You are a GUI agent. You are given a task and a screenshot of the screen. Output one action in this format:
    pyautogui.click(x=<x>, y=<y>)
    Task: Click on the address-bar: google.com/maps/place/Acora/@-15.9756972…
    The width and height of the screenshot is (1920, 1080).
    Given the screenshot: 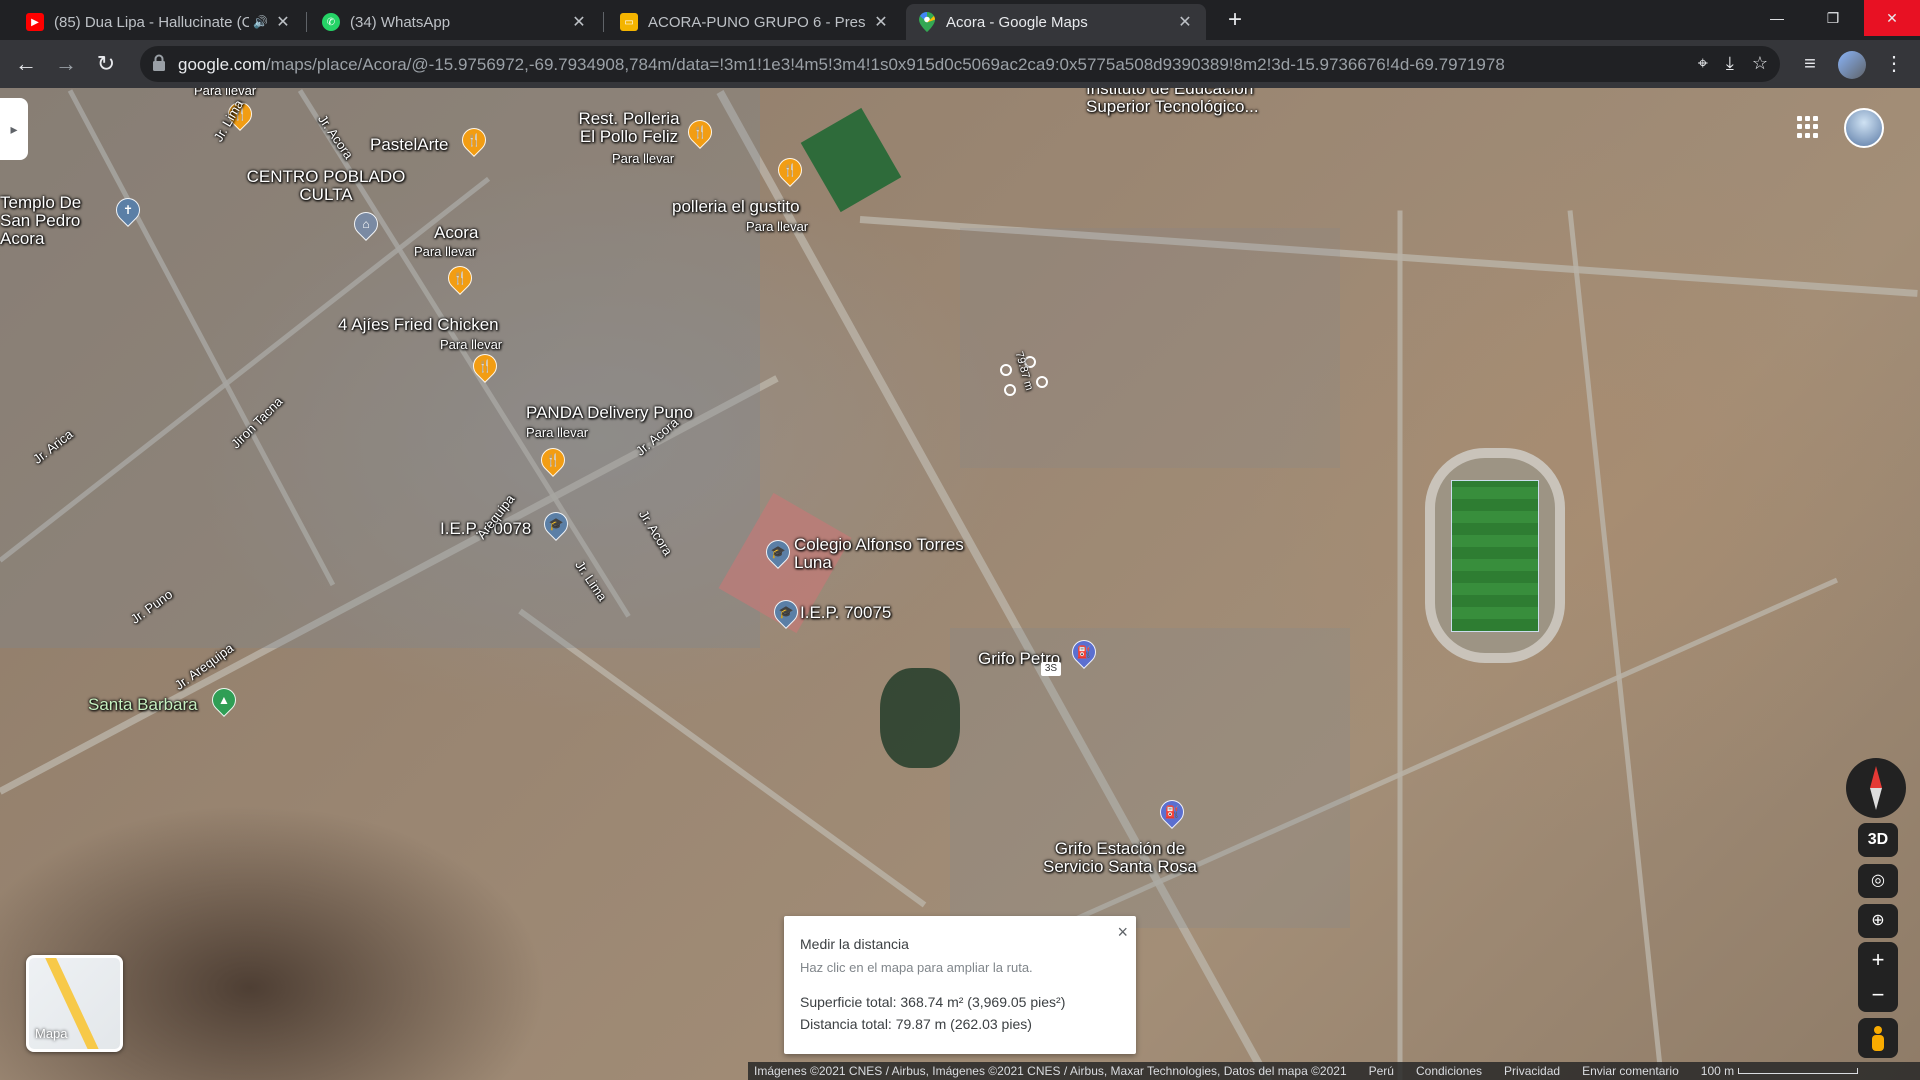 What is the action you would take?
    pyautogui.click(x=960, y=64)
    